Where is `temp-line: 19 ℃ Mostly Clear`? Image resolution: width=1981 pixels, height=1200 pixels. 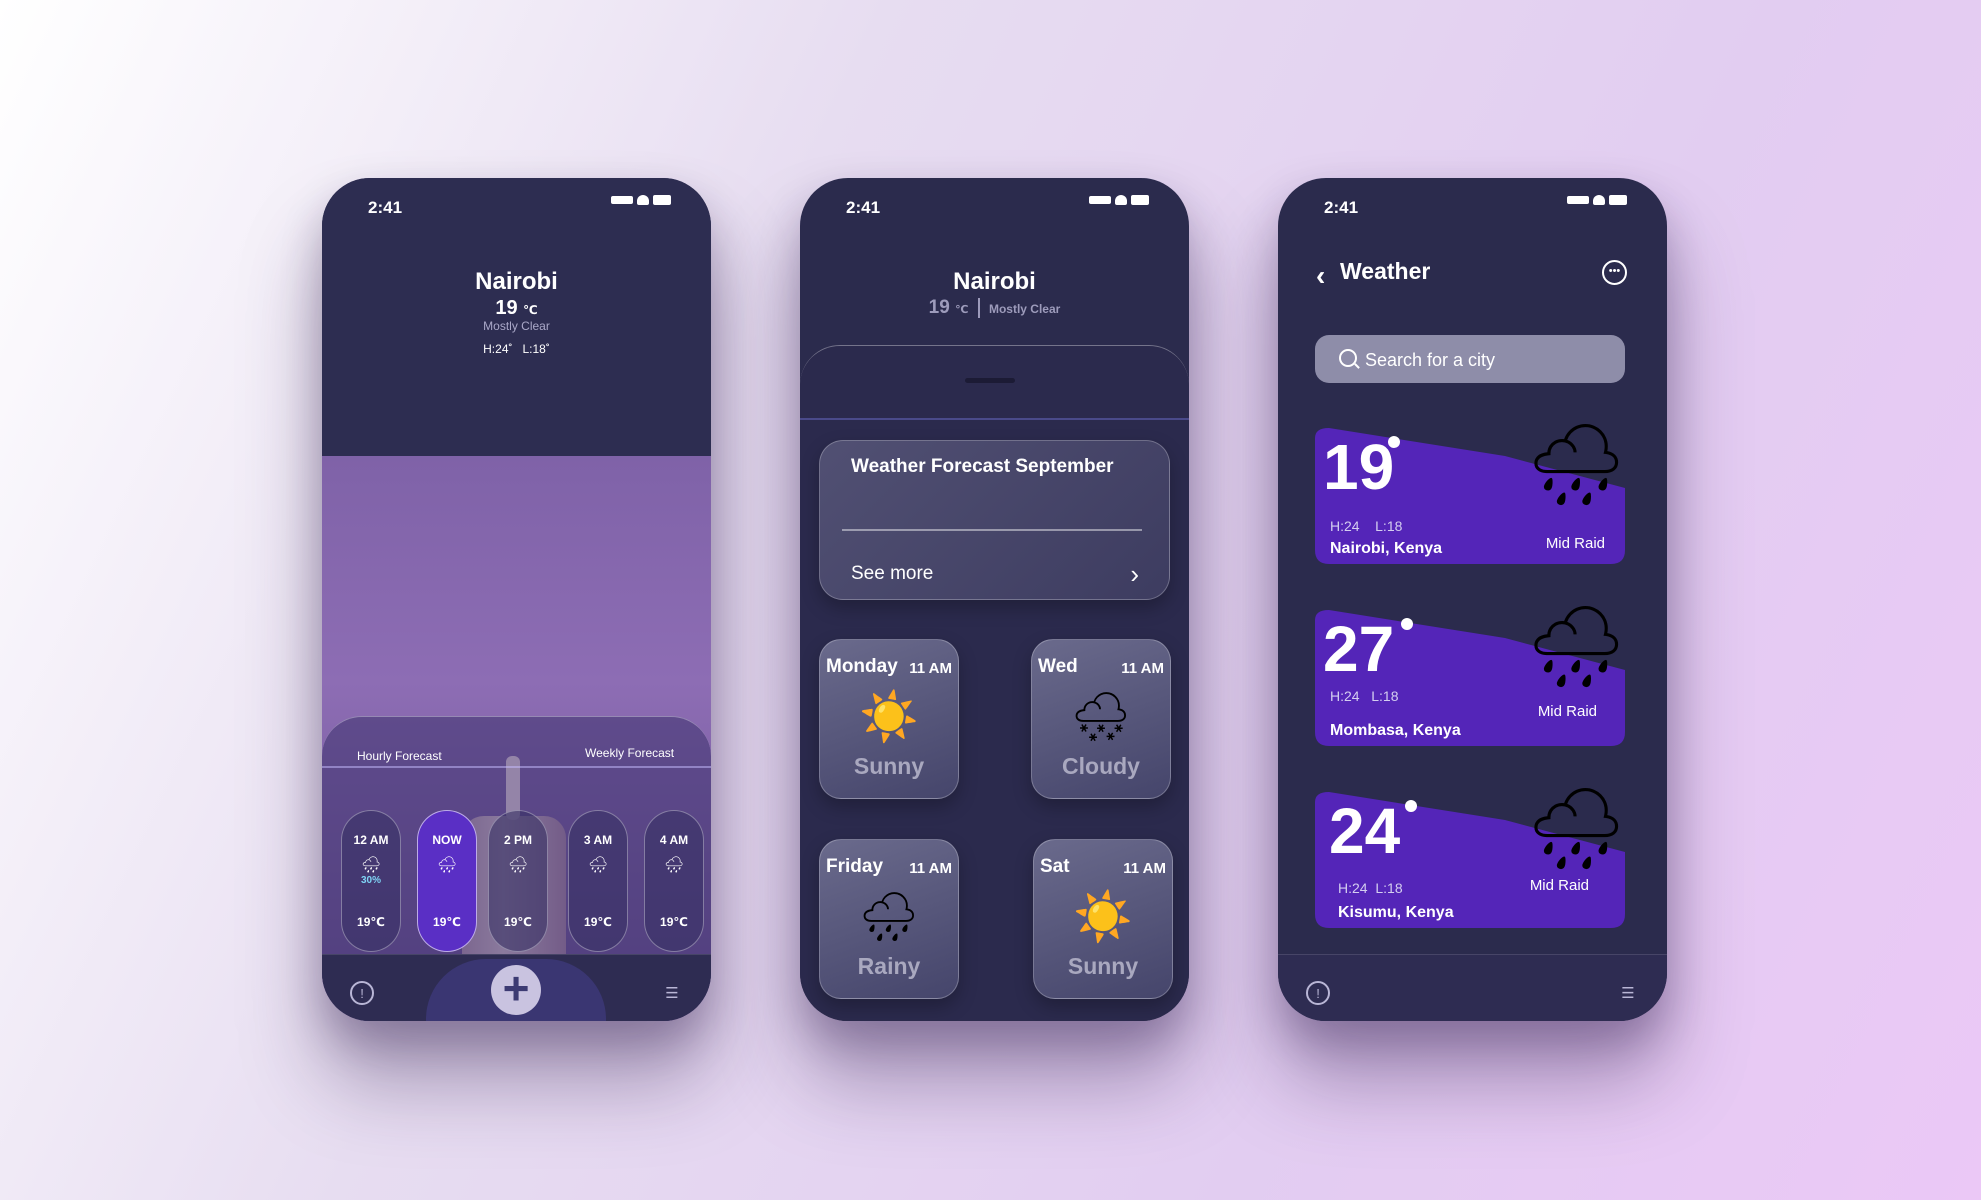 temp-line: 19 ℃ Mostly Clear is located at coordinates (994, 308).